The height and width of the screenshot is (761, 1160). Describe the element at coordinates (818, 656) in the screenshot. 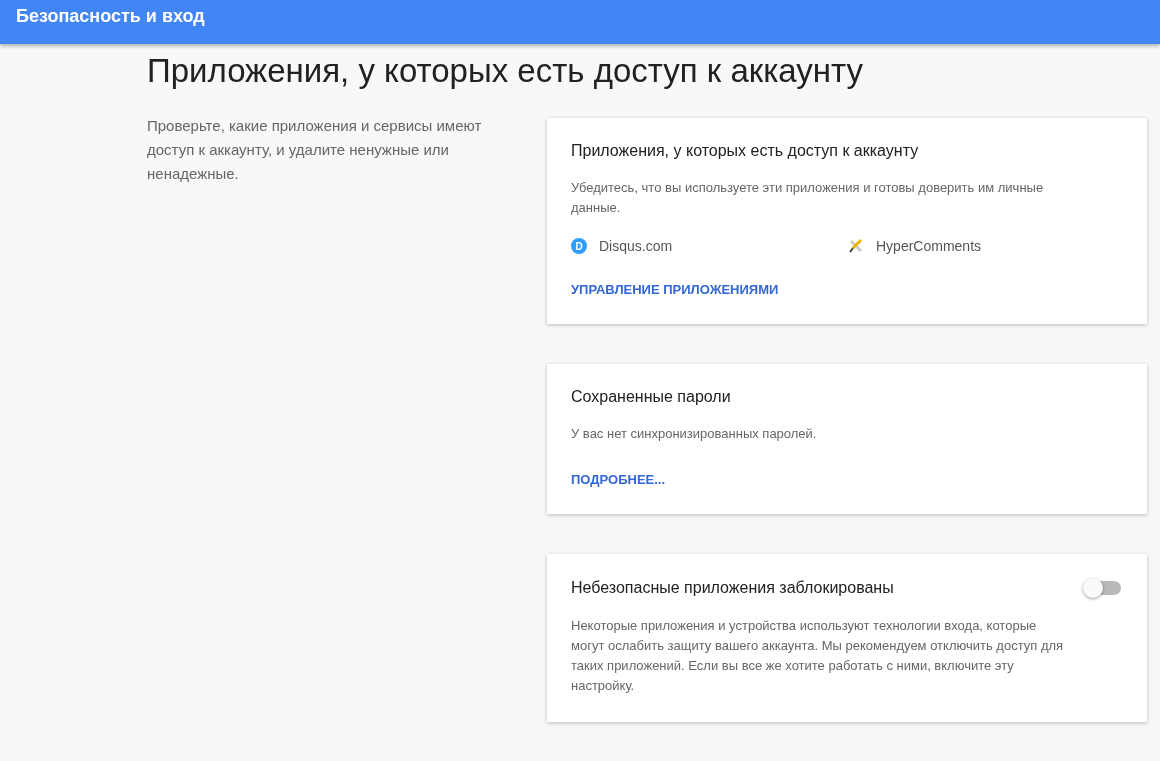

I see `card-description: Некоторые приложения и устройства используют технологии входа, которые могут ослабить защиту вашего аккаунта. Мы рекомендуем отключить доступ для таких приложений. Если вы все же хотите работать с ними, включите эту настройку.` at that location.